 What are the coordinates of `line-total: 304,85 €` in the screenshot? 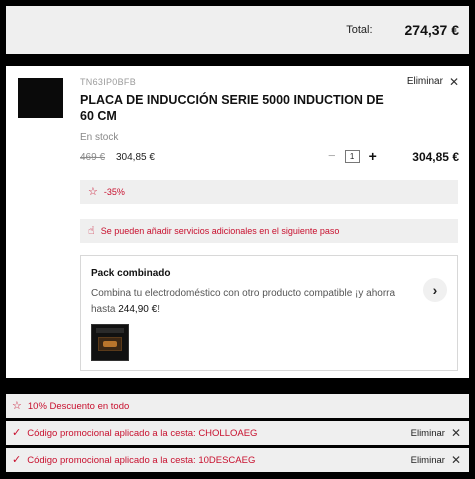 It's located at (435, 157).